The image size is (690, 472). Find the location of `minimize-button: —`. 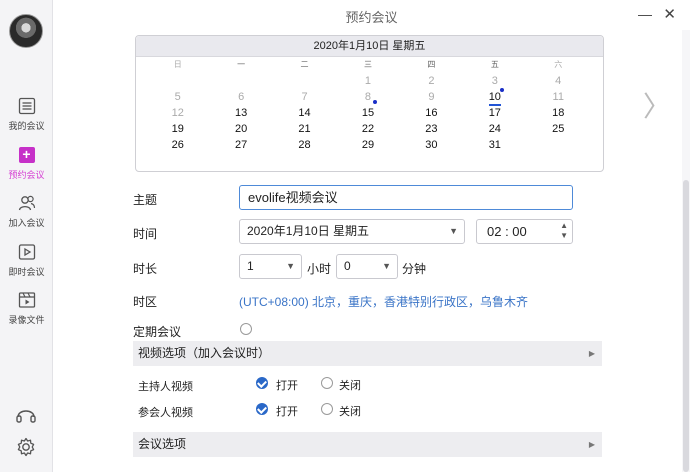

minimize-button: — is located at coordinates (645, 14).